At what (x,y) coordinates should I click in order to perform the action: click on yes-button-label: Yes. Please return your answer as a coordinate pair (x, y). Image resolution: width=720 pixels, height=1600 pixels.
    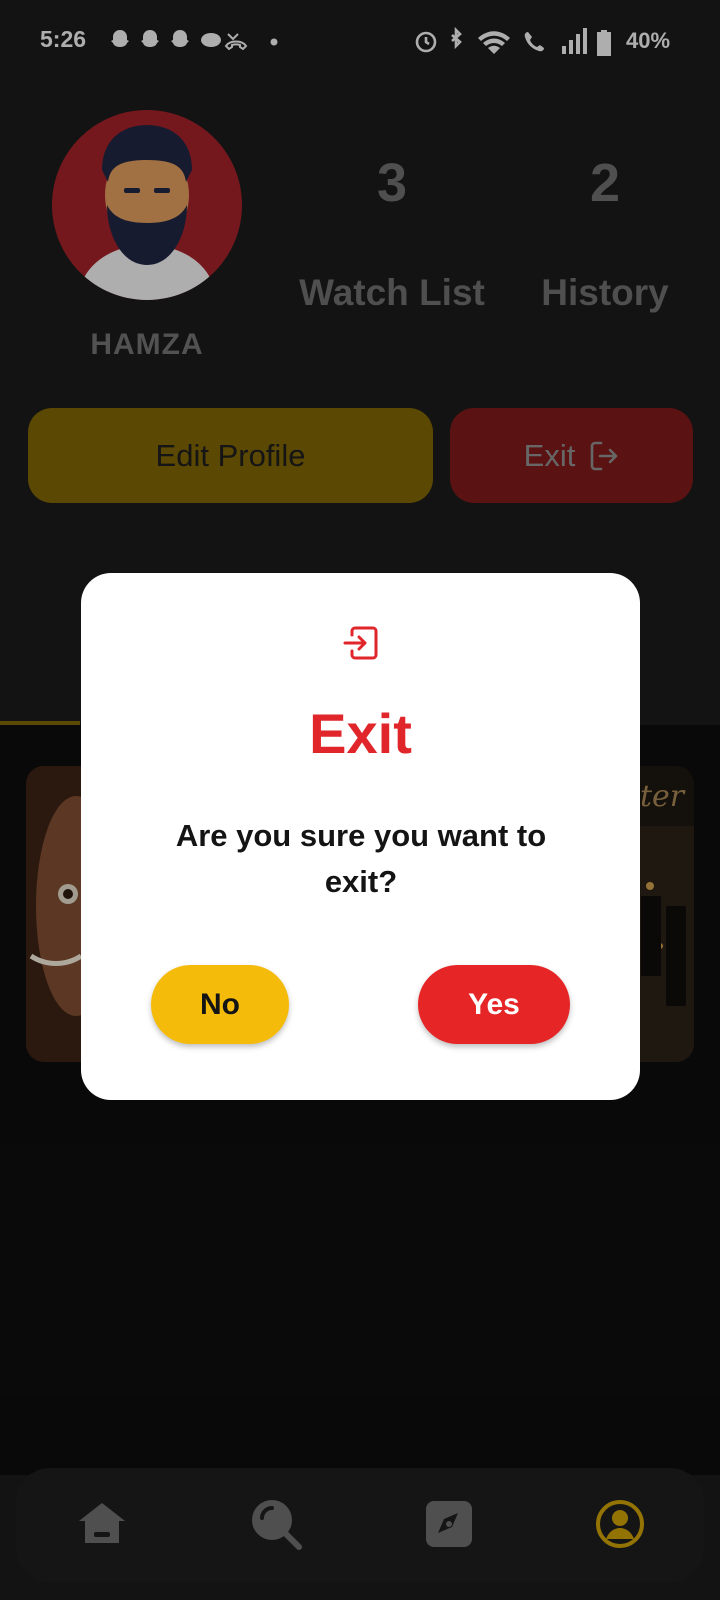
    Looking at the image, I should click on (494, 1004).